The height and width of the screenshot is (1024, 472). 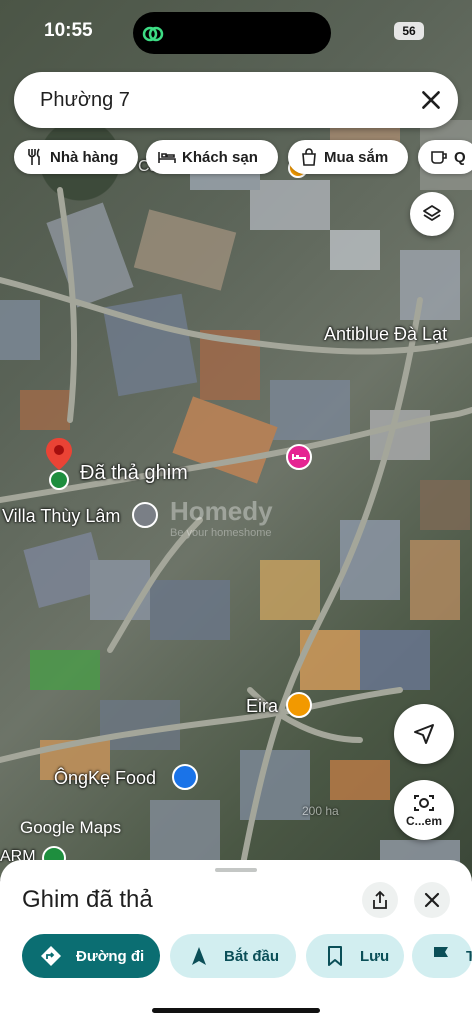 What do you see at coordinates (199, 956) in the screenshot?
I see `start-arrow-icon` at bounding box center [199, 956].